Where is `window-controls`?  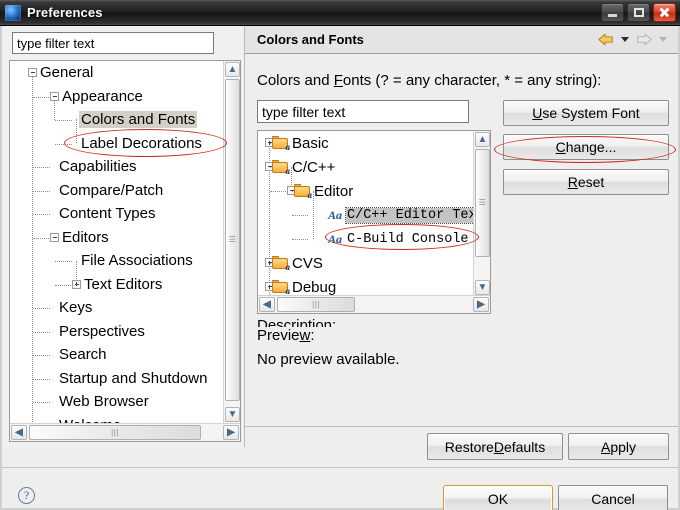 window-controls is located at coordinates (638, 12).